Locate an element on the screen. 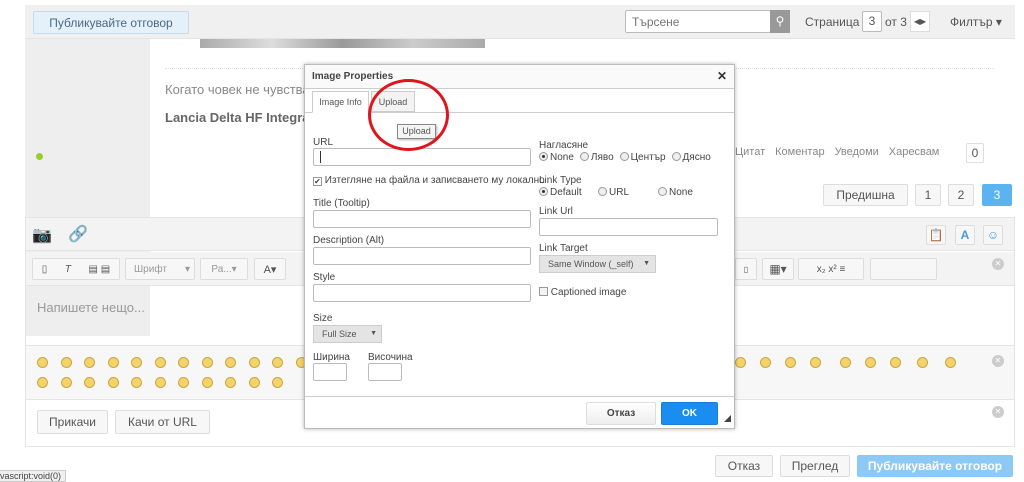  pagination-prev: Предишна is located at coordinates (865, 195).